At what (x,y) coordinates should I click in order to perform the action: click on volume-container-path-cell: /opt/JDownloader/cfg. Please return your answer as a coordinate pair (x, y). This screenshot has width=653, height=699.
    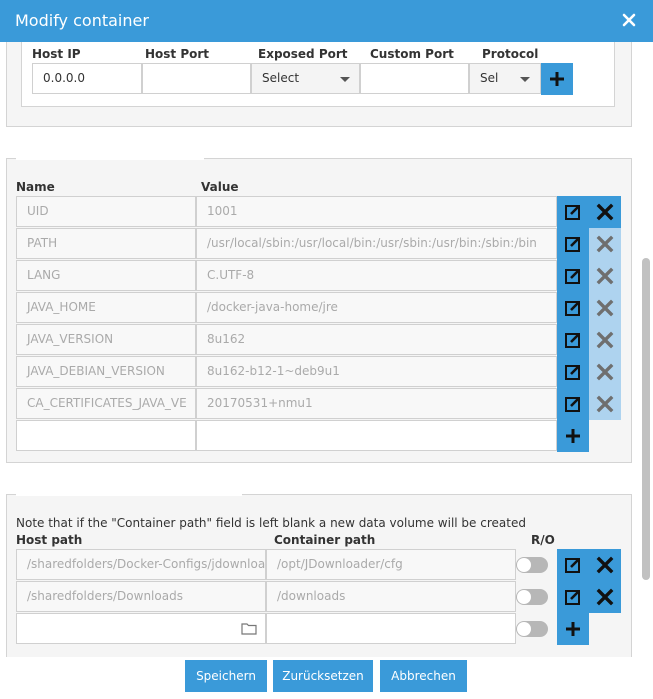
    Looking at the image, I should click on (391, 564).